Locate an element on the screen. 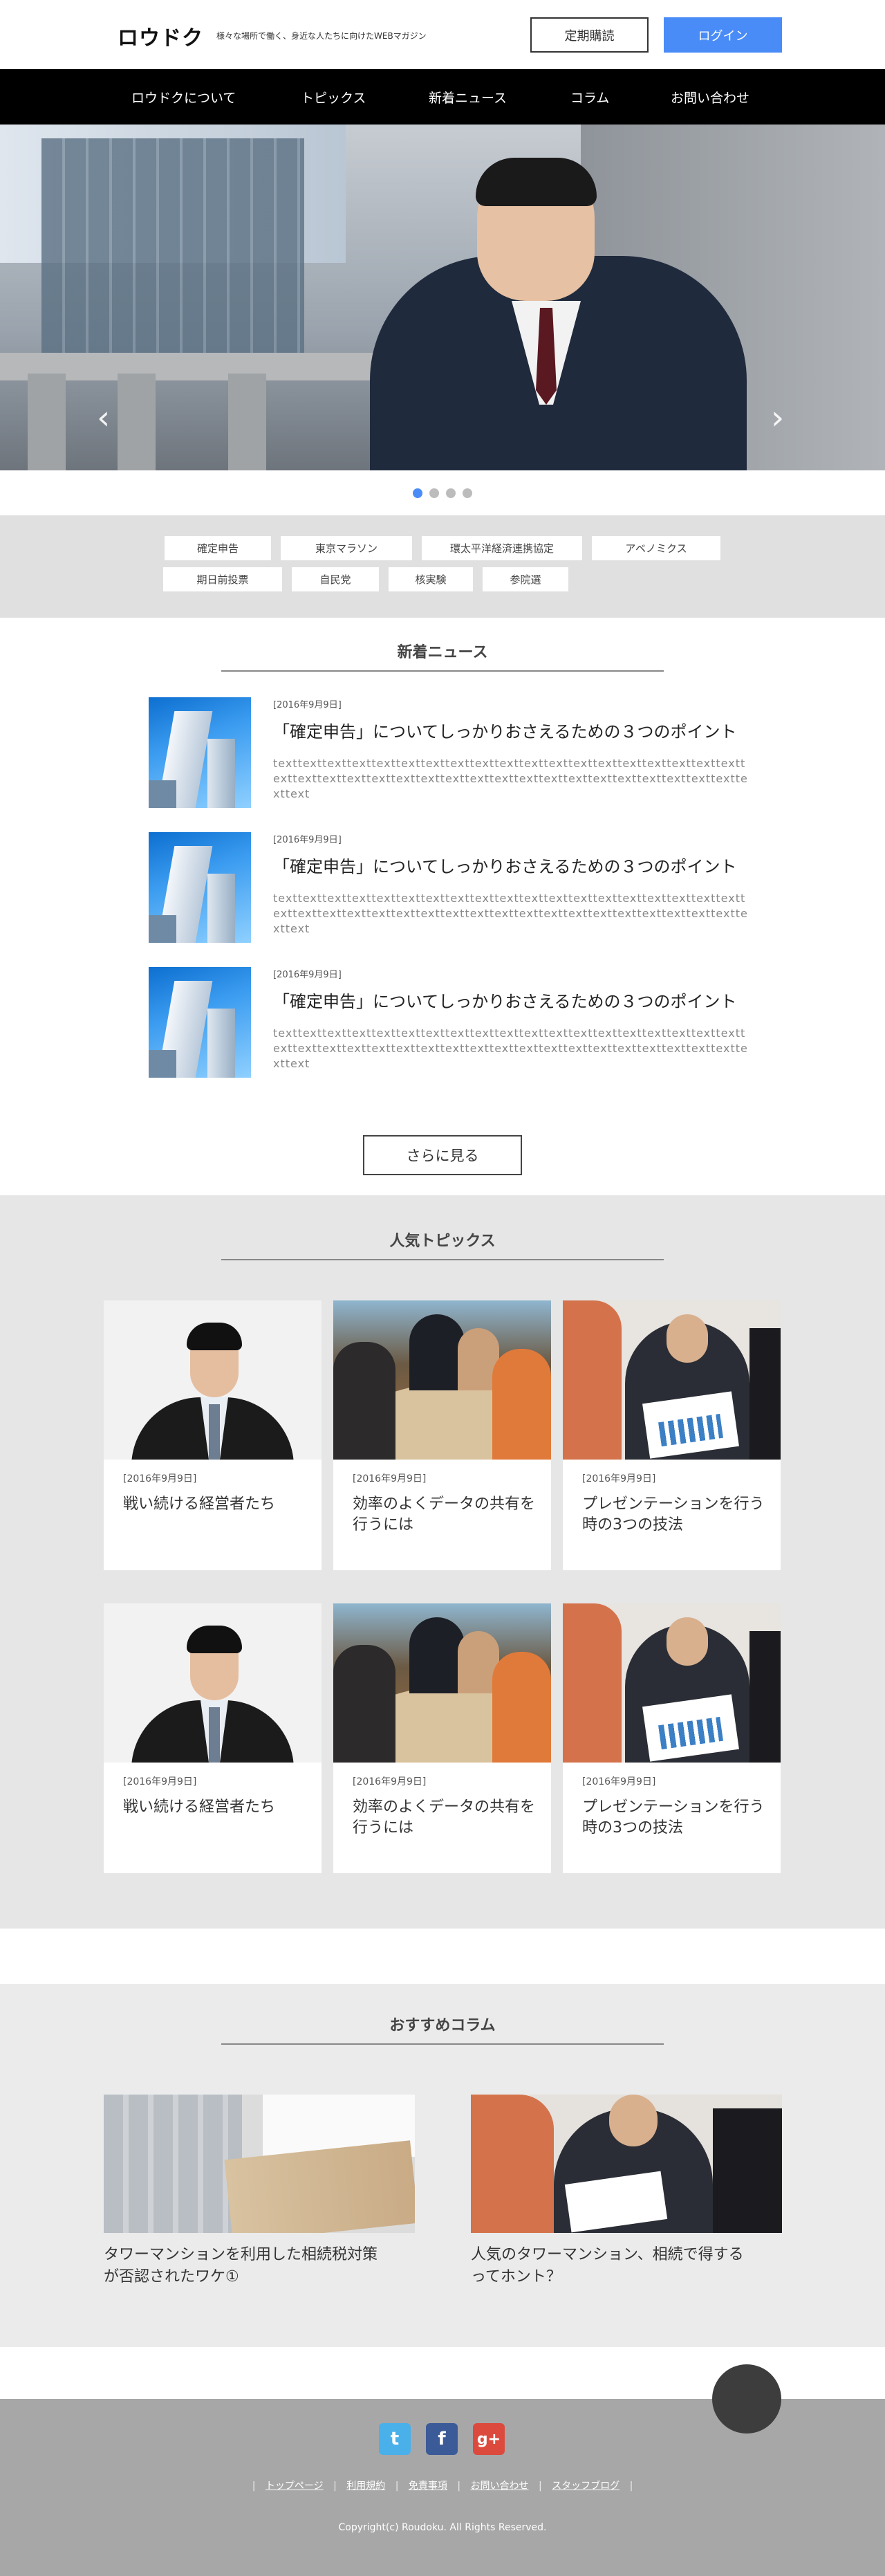 The height and width of the screenshot is (2576, 885). facebook-icon: f is located at coordinates (442, 2439).